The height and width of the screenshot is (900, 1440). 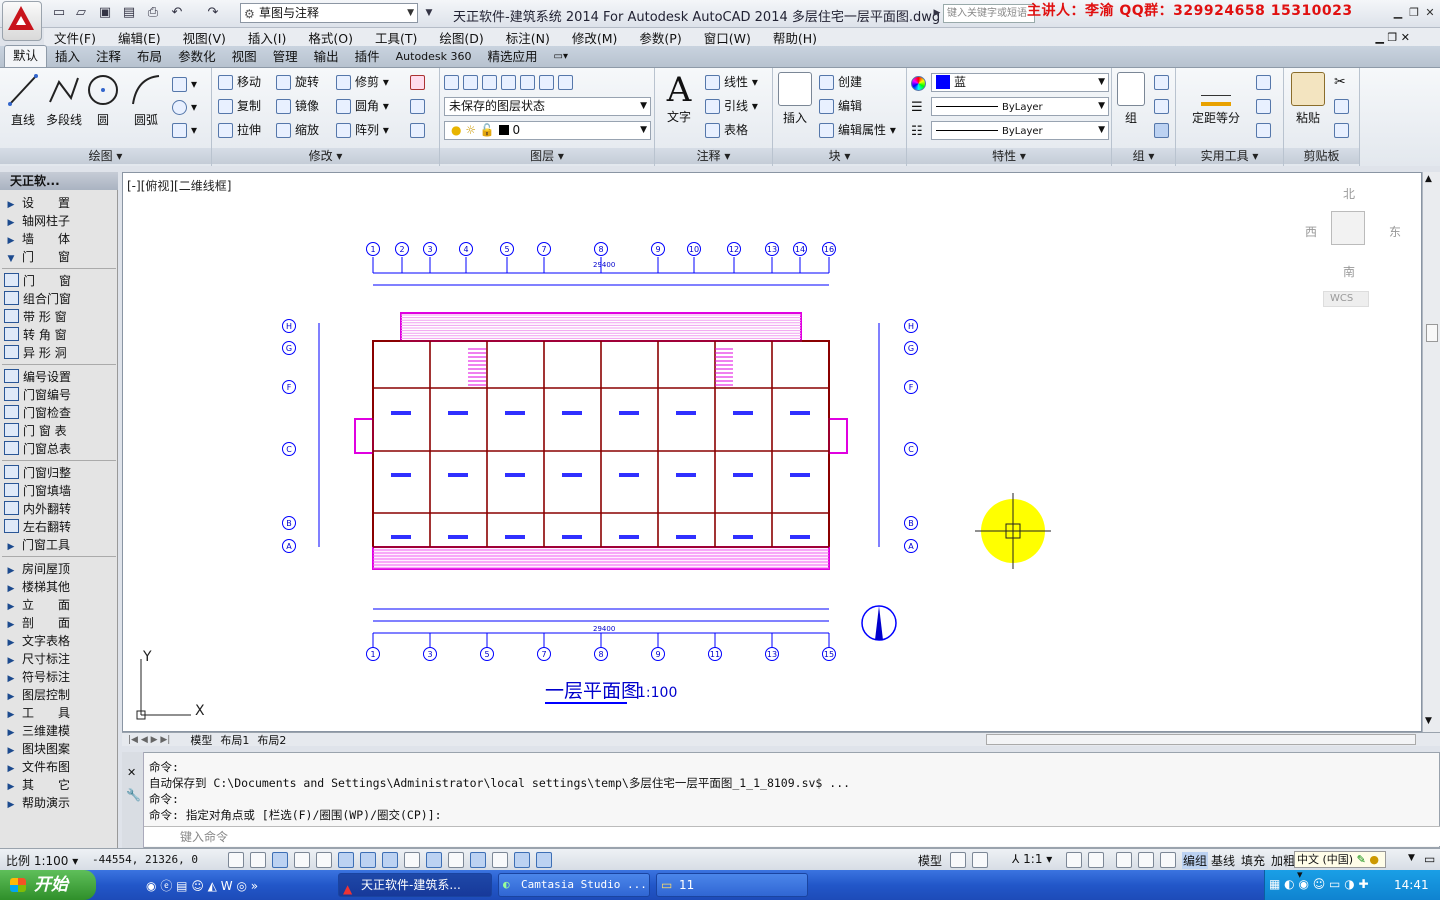 What do you see at coordinates (59, 221) in the screenshot?
I see `palette-item: ▶ 轴网柱子` at bounding box center [59, 221].